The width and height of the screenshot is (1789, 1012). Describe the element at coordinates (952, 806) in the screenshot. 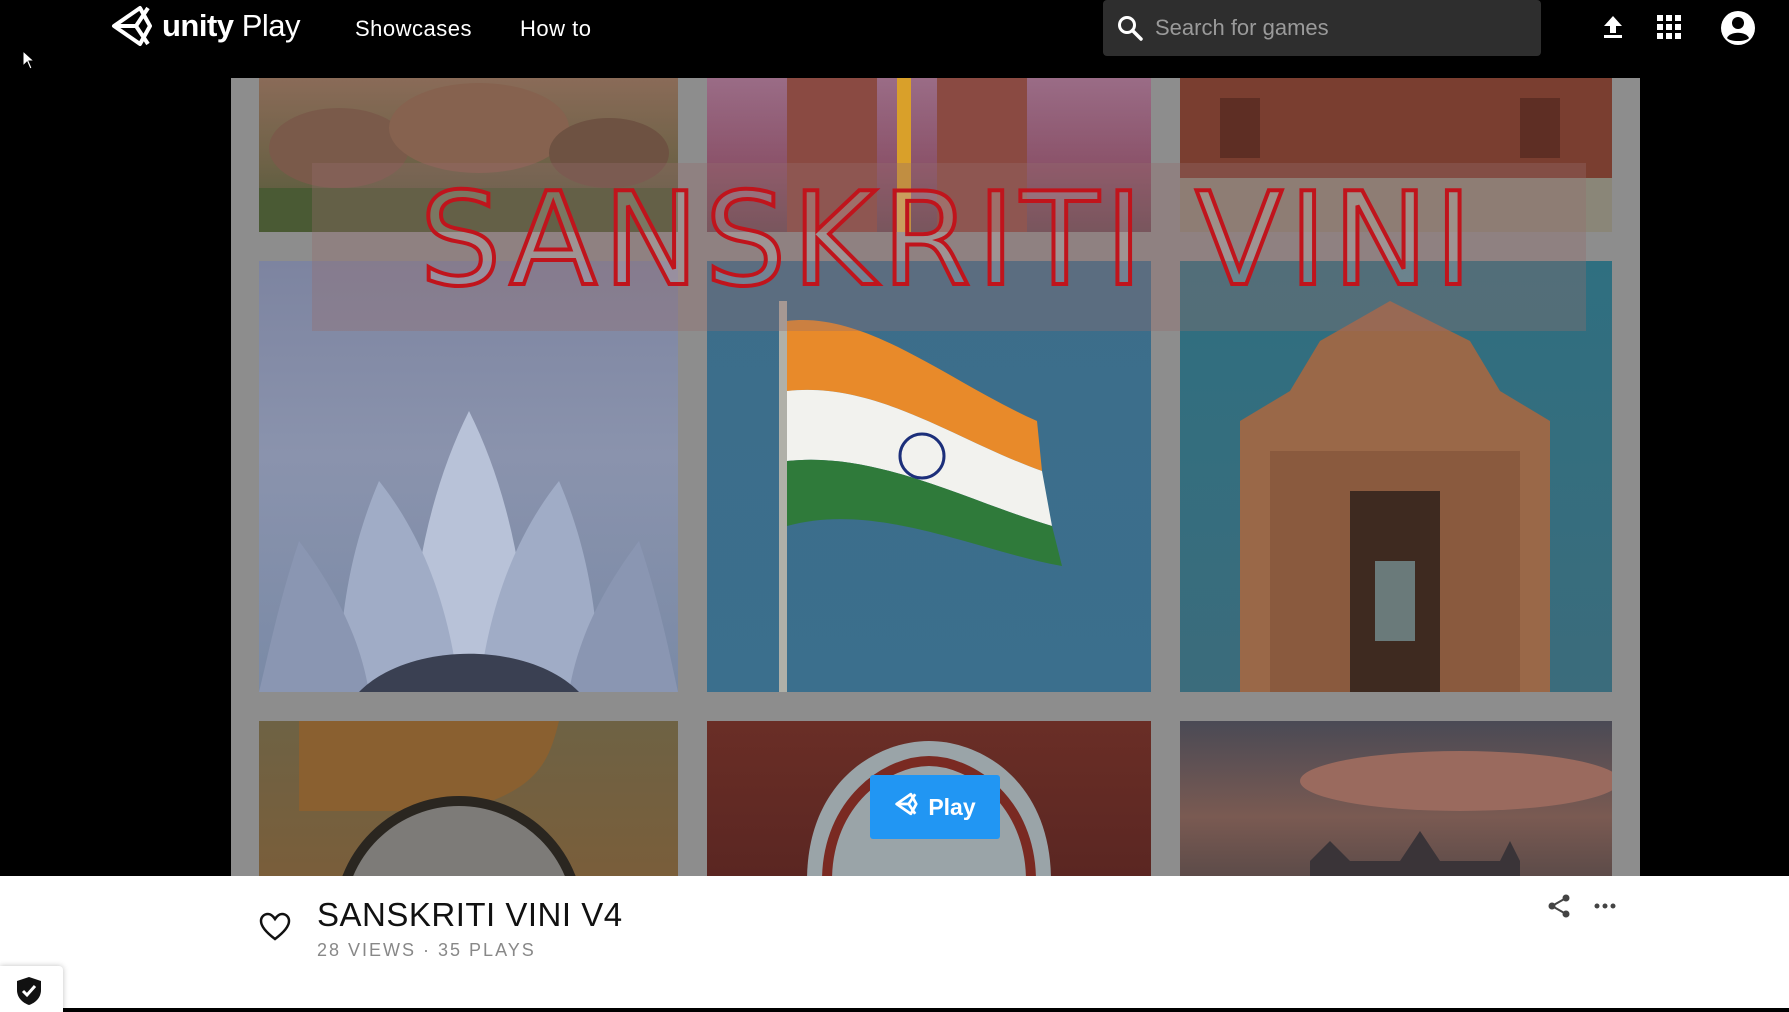

I see `play-button-label: Play` at that location.